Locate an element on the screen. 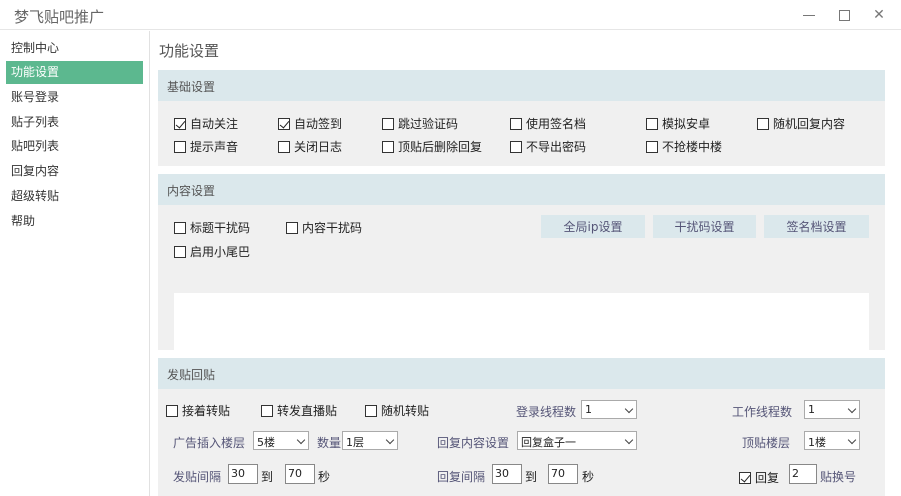  checkbox-simulate-android: 模拟安卓 is located at coordinates (678, 123).